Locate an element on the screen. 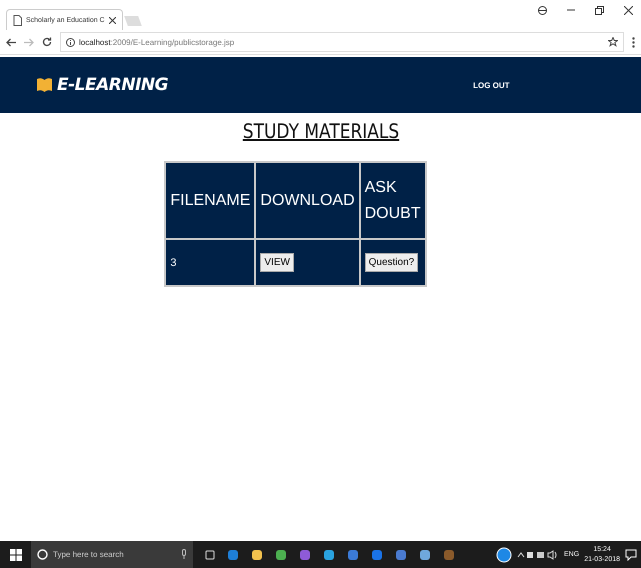 The height and width of the screenshot is (568, 641). column-header: DOWNLOAD is located at coordinates (307, 200).